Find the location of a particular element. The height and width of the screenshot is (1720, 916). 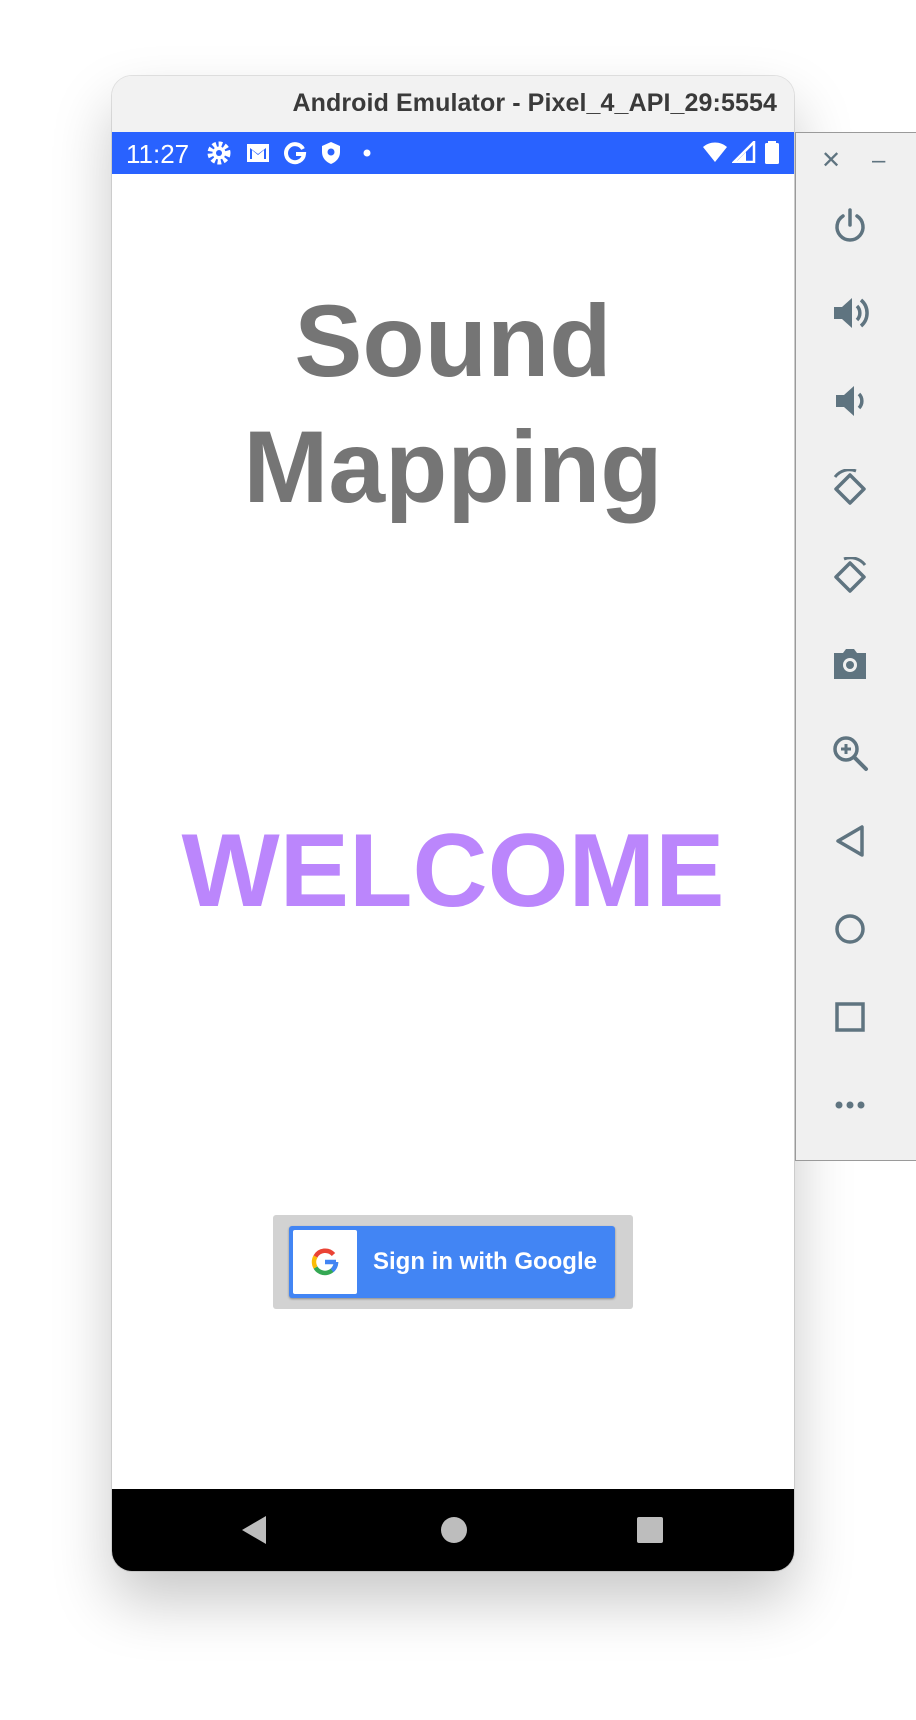

google-signin-button: Sign in with Google is located at coordinates (452, 1262).